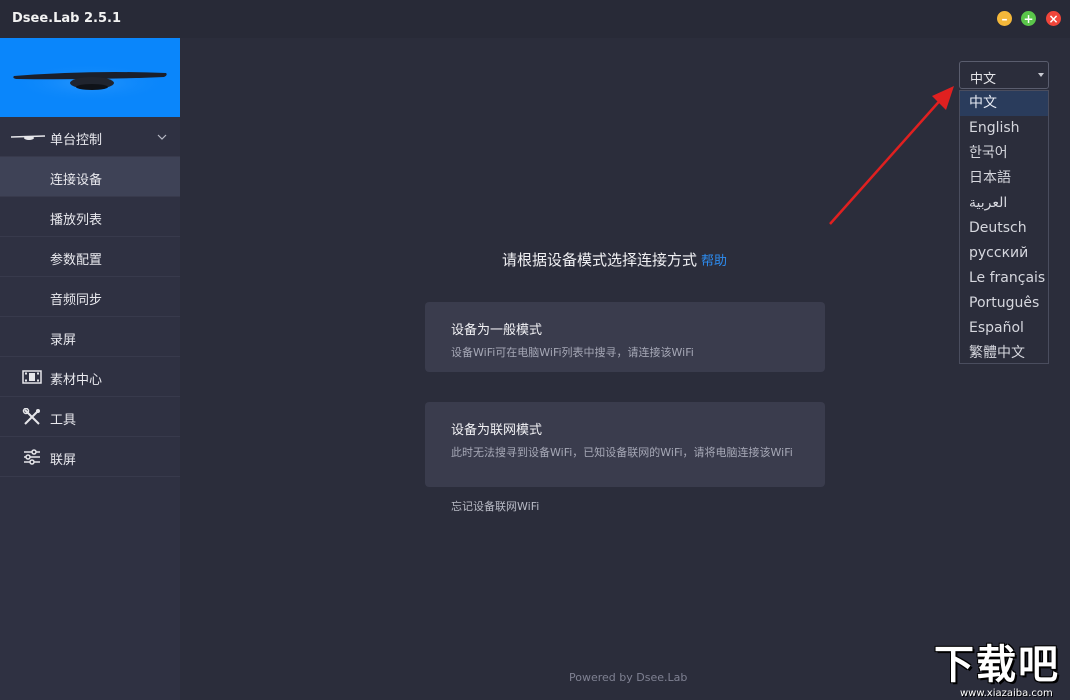  Describe the element at coordinates (28, 137) in the screenshot. I see `device-icon` at that location.